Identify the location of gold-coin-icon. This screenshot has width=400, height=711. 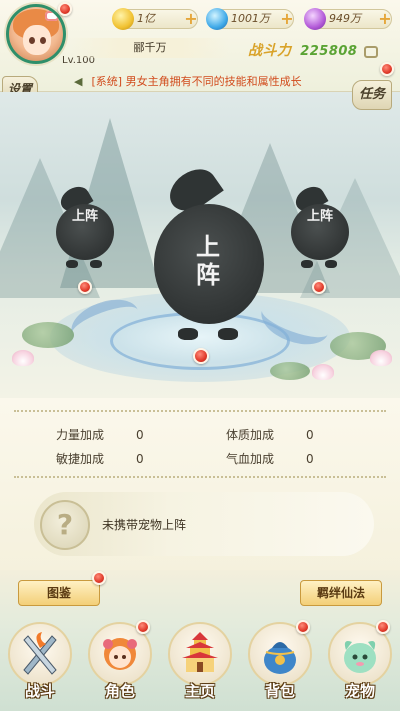
(123, 19).